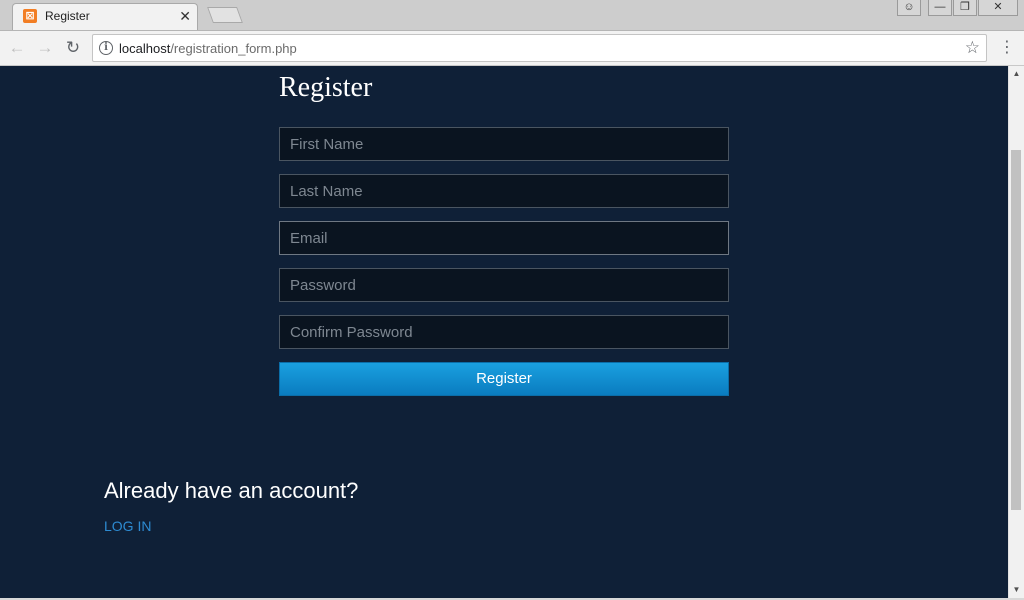  I want to click on minimize-button: —, so click(940, 8).